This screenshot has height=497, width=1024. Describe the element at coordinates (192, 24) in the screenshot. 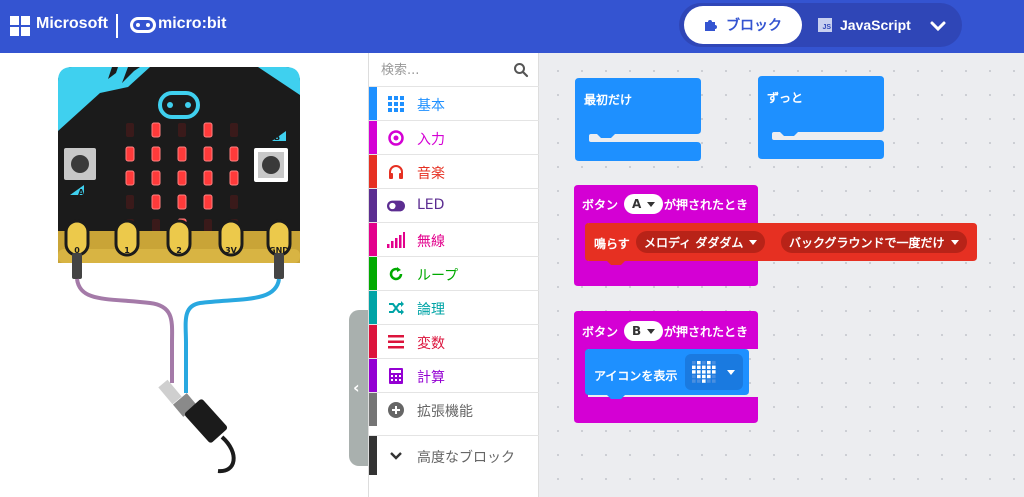

I see `microbit-brand: micro:bit` at that location.